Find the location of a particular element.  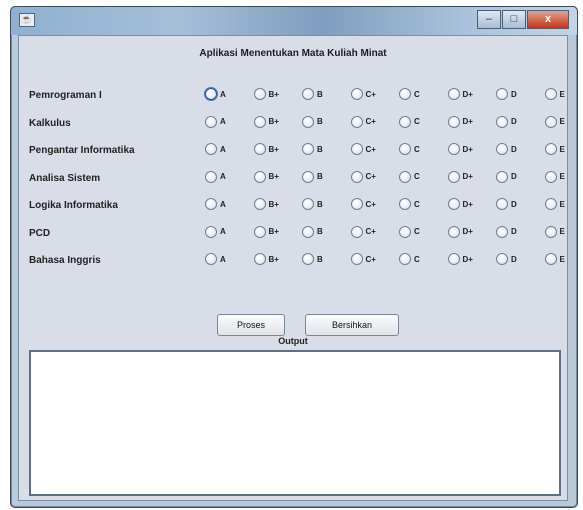

bersihkan-button: Bersihkan is located at coordinates (352, 325).